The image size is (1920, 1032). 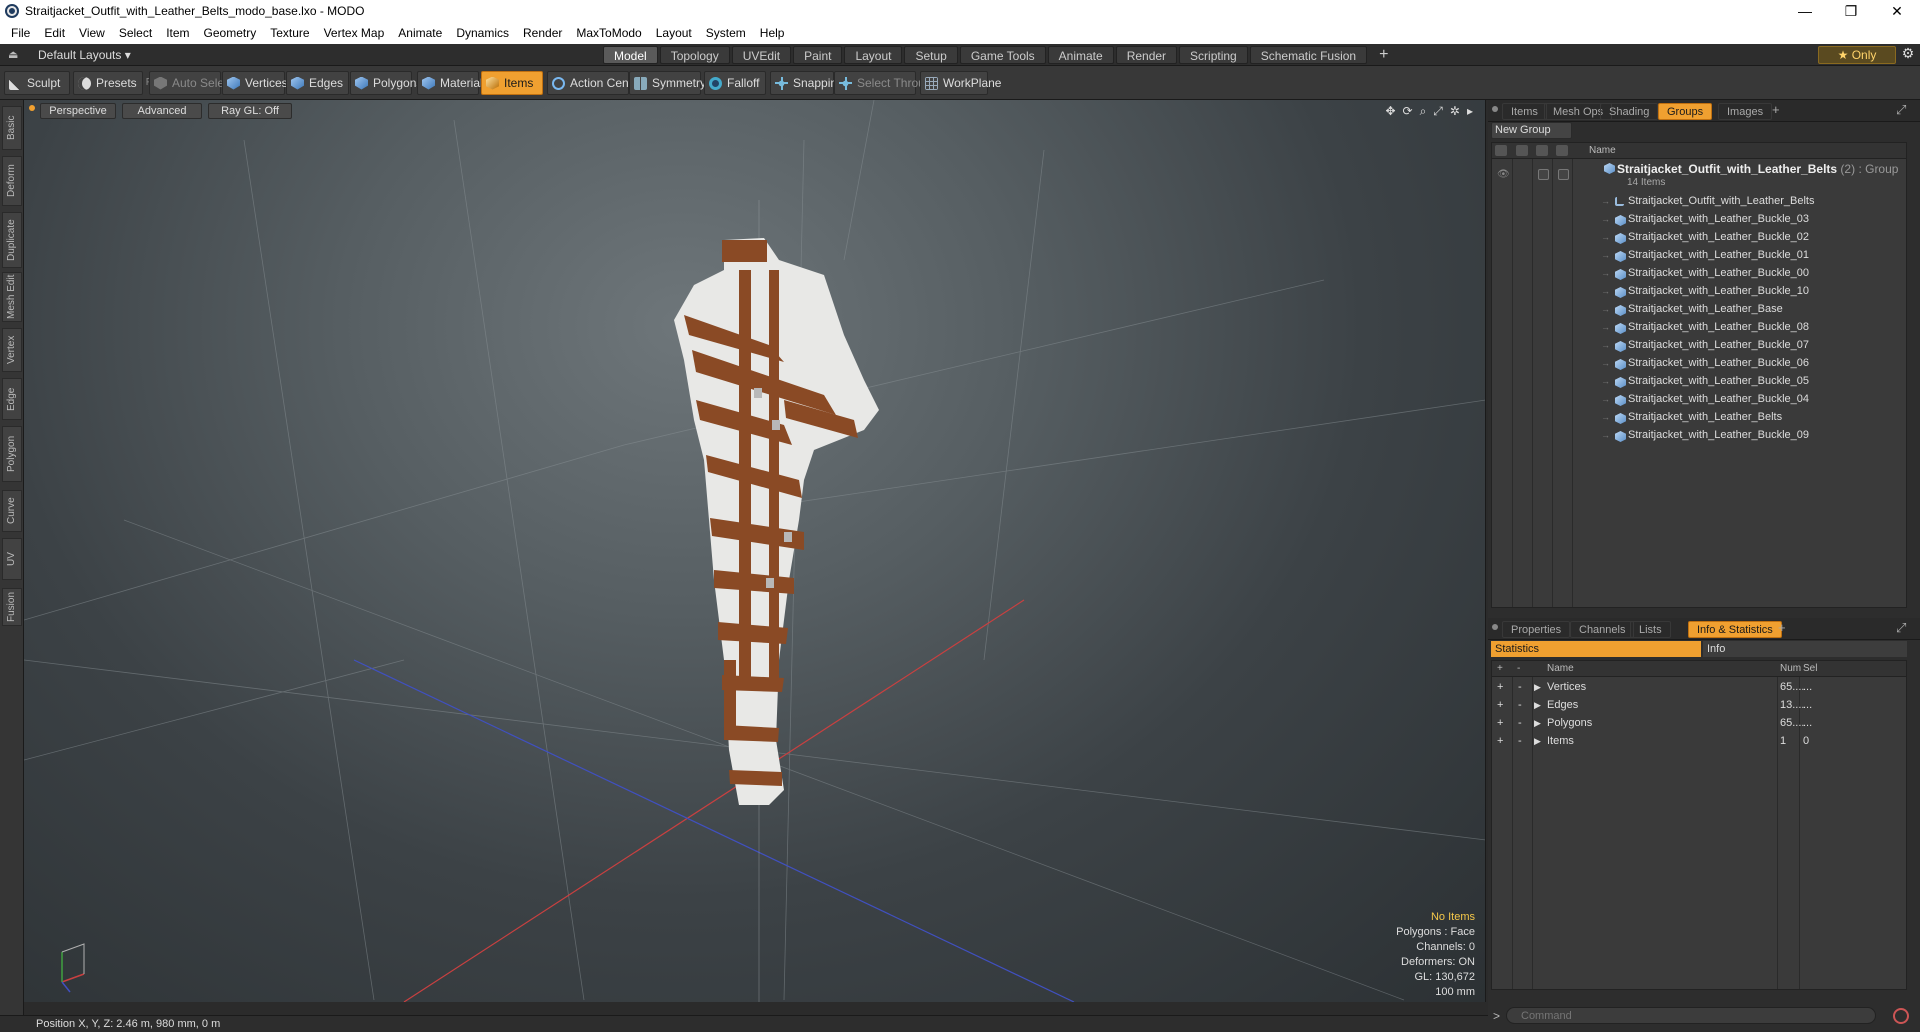 I want to click on tab-shading: Shading, so click(x=1629, y=111).